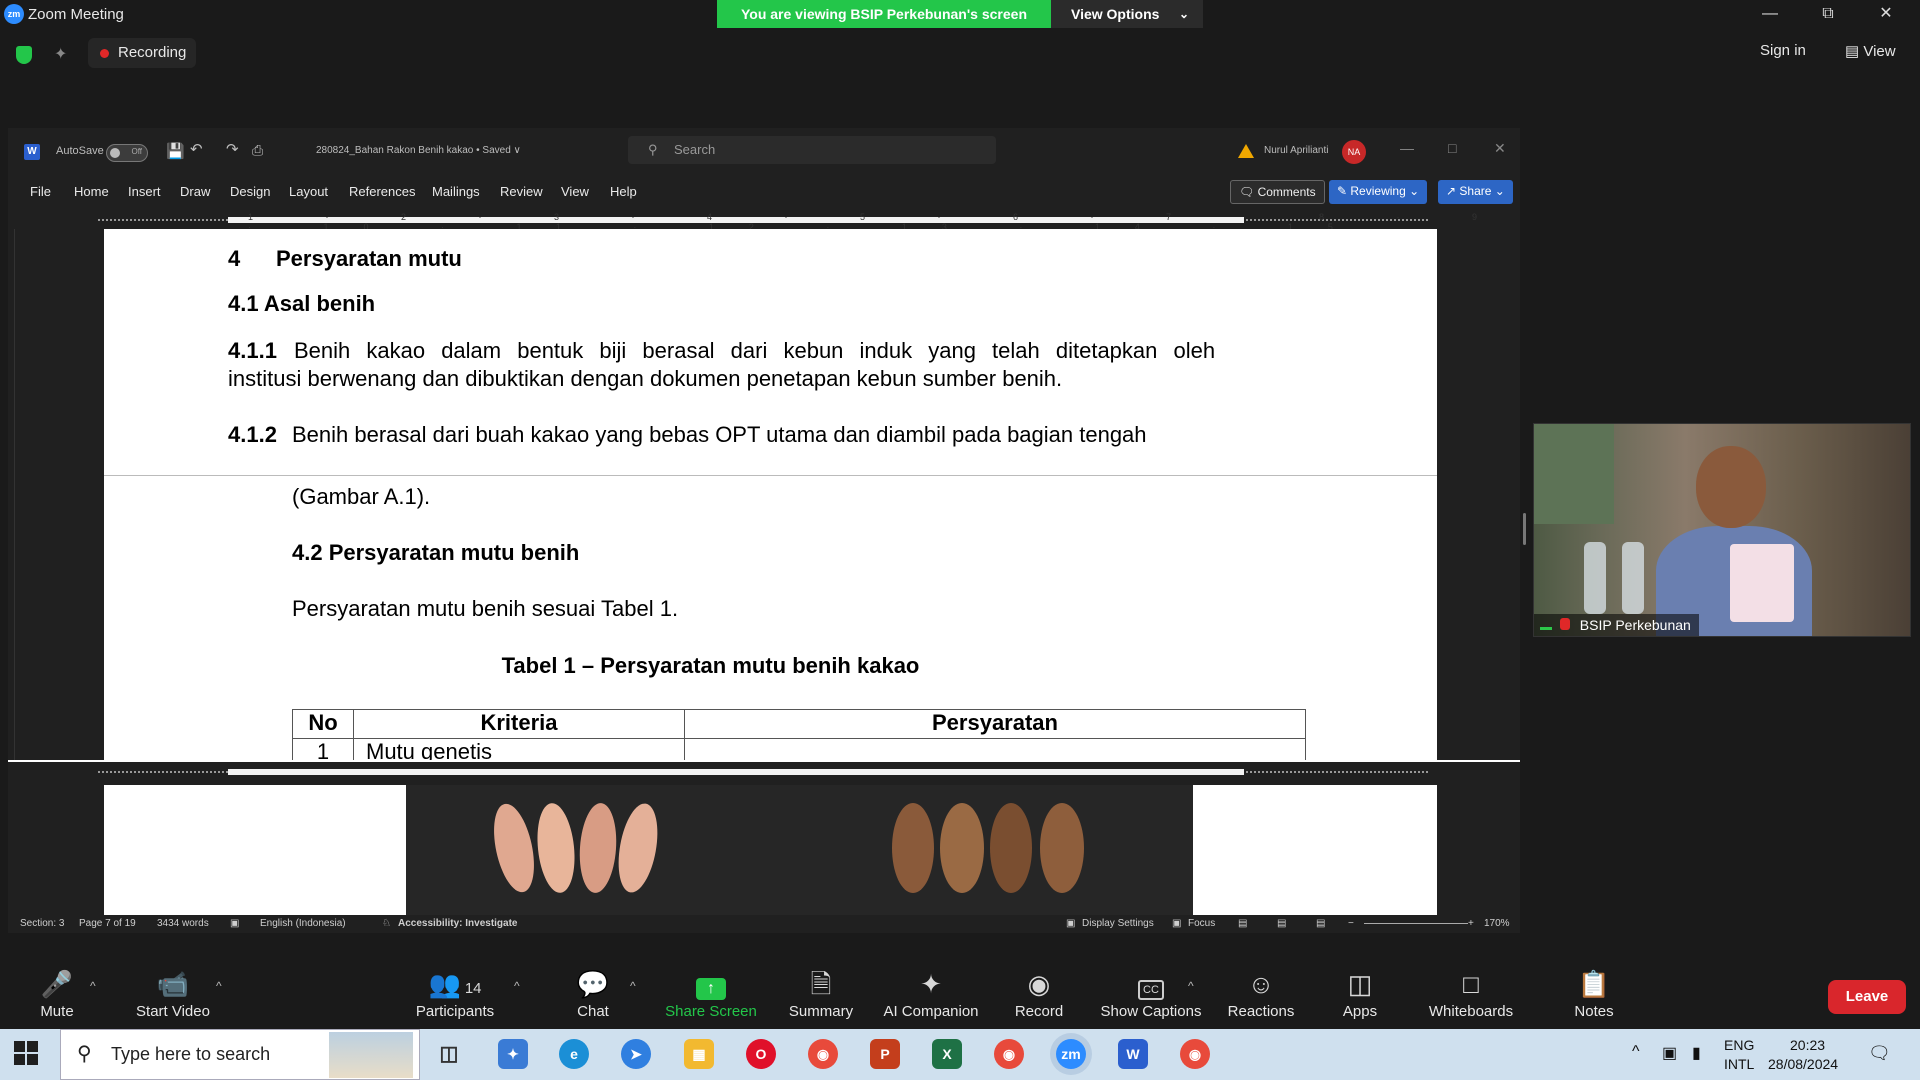 The height and width of the screenshot is (1080, 1920). Describe the element at coordinates (382, 191) in the screenshot. I see `menu-references: References` at that location.